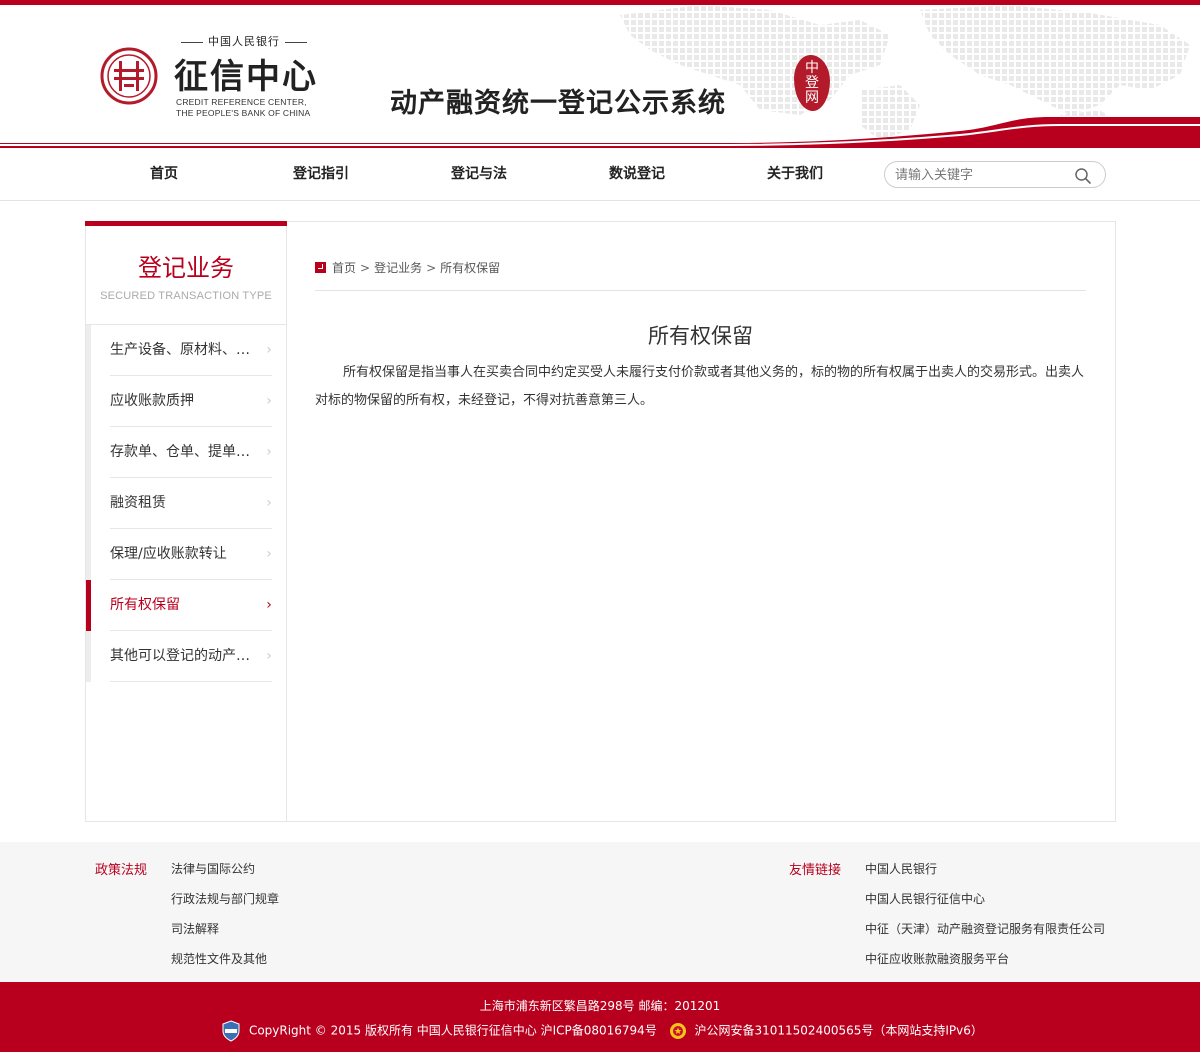  What do you see at coordinates (321, 174) in the screenshot?
I see `nav-registration-guide: 登记指引` at bounding box center [321, 174].